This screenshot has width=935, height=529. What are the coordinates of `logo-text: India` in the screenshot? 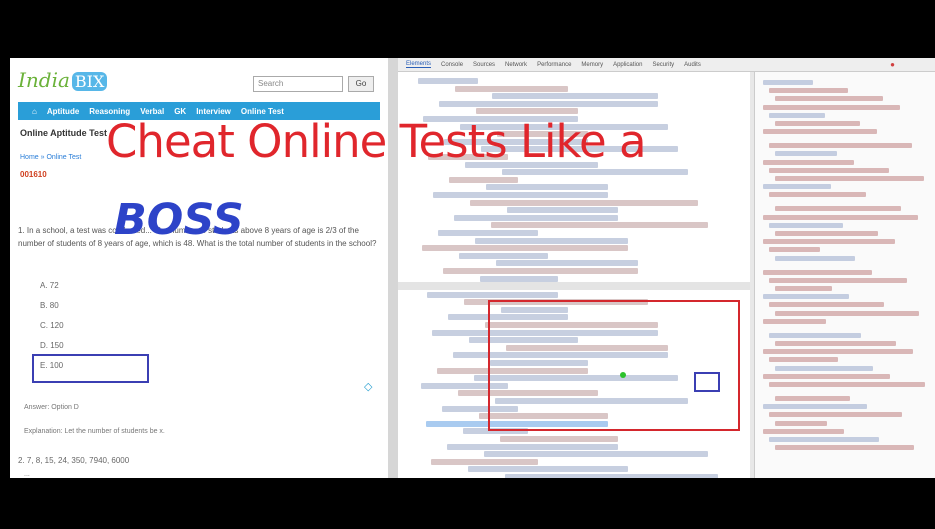 It's located at (44, 80).